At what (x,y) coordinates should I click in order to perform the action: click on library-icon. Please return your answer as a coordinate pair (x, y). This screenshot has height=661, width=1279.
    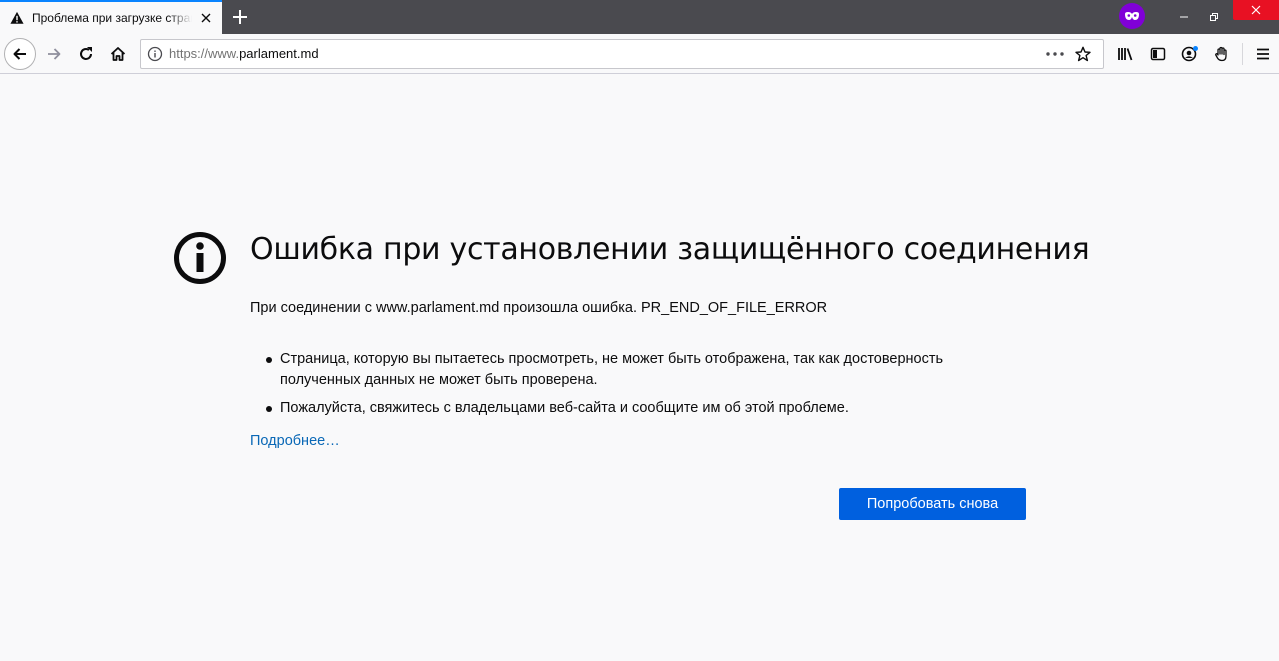
    Looking at the image, I should click on (1125, 53).